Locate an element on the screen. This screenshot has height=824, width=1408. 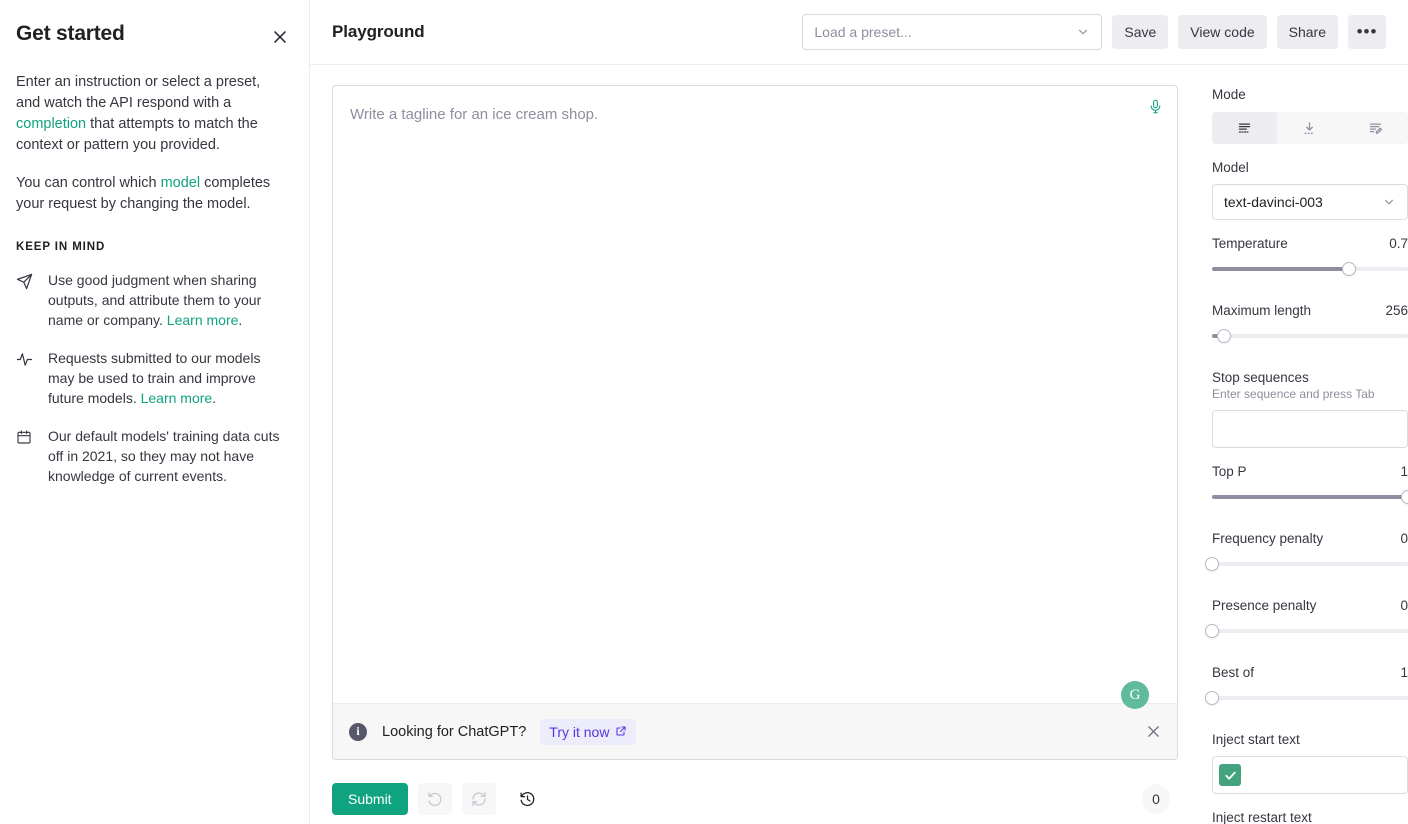
model-section: Model text-davinci-003 is located at coordinates (1310, 190).